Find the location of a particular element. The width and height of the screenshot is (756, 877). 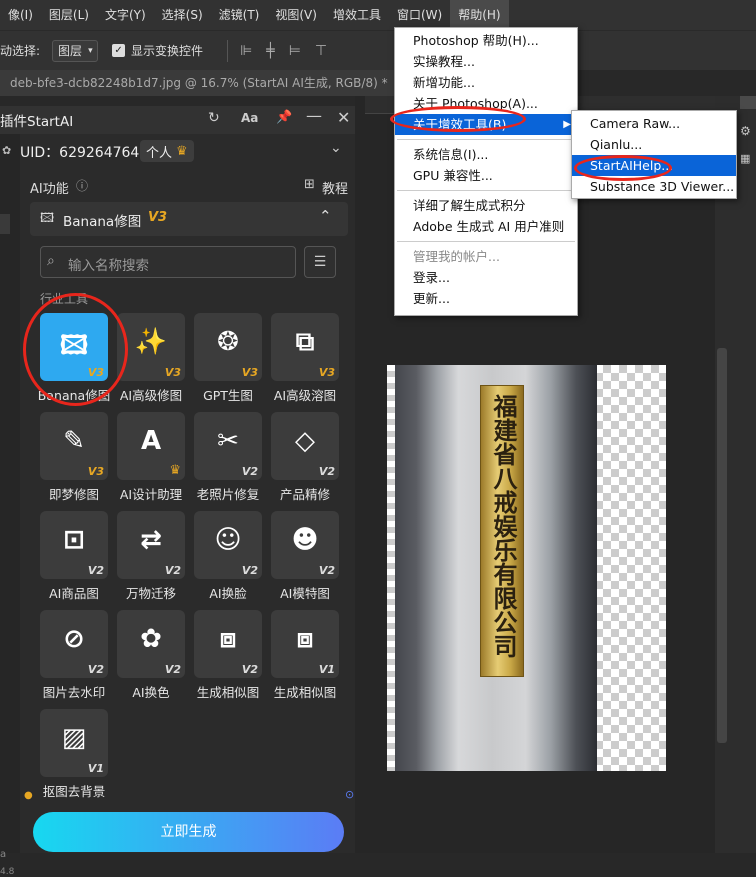

gold-sign: 福建省八戒娱乐有限公司 is located at coordinates (502, 531).